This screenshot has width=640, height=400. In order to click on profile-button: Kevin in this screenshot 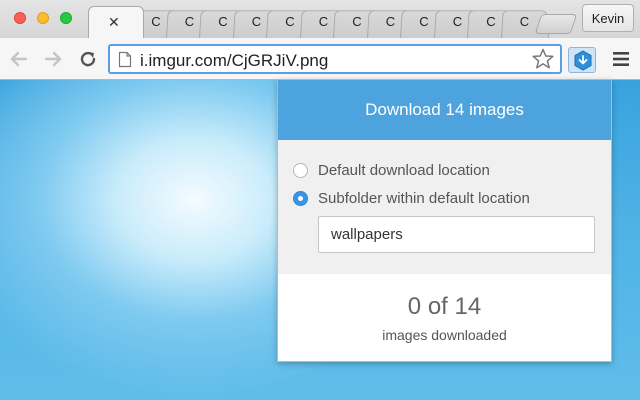, I will do `click(608, 18)`.